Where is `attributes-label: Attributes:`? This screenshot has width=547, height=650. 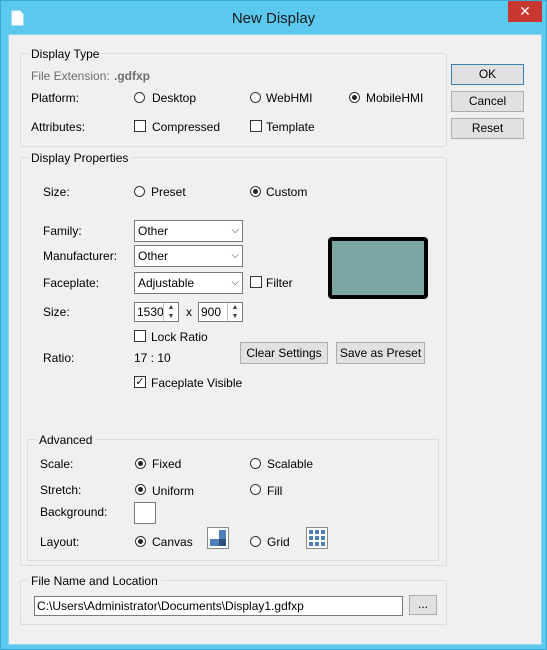
attributes-label: Attributes: is located at coordinates (58, 127).